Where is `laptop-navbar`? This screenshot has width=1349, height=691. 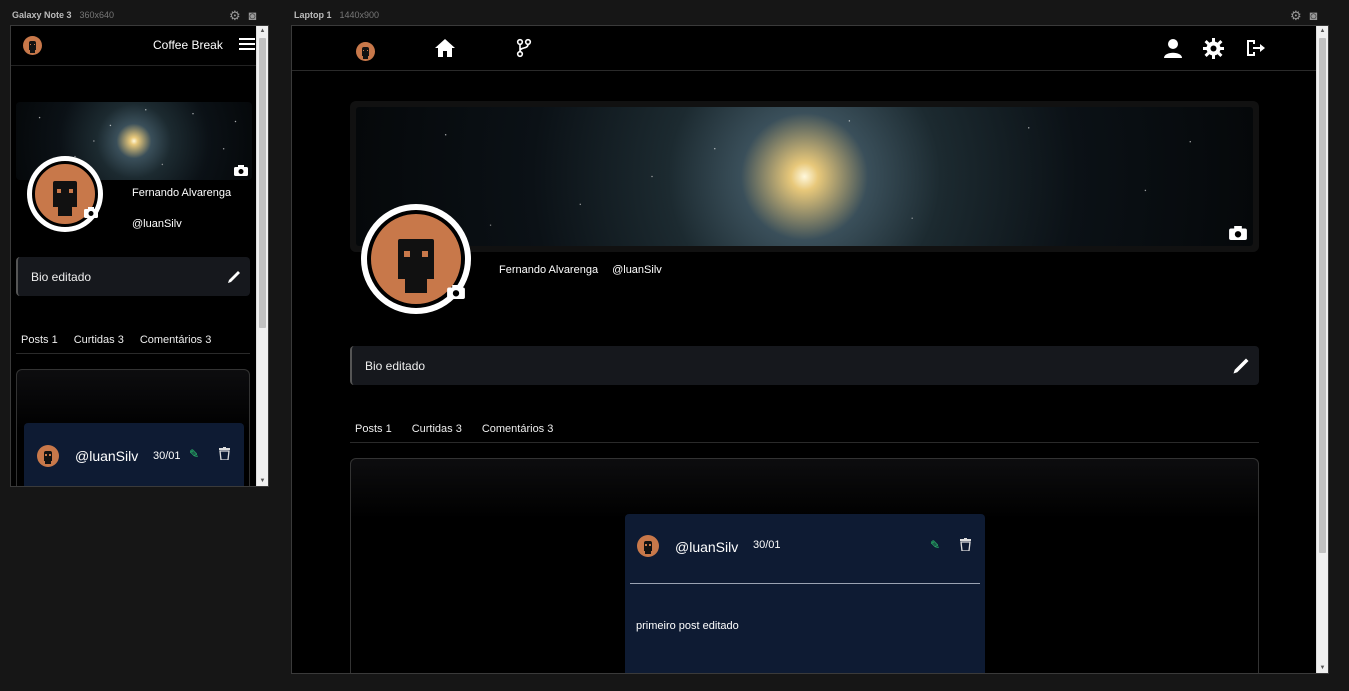
laptop-navbar is located at coordinates (804, 48).